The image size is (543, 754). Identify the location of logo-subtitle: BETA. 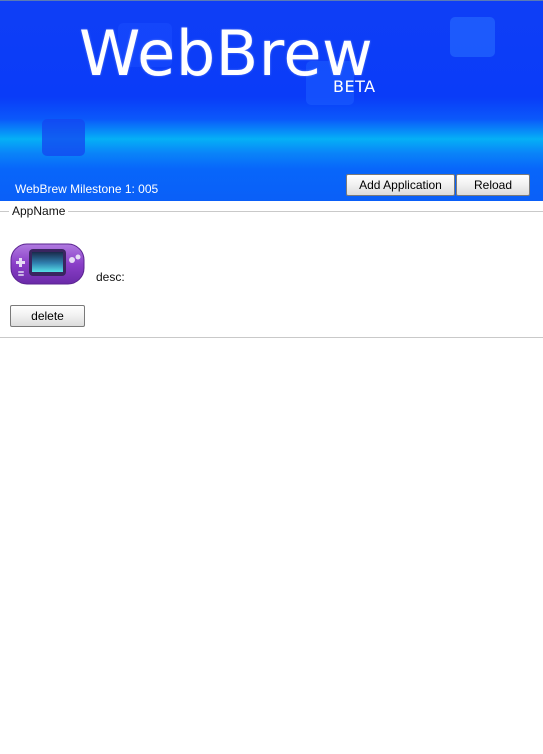
(354, 86).